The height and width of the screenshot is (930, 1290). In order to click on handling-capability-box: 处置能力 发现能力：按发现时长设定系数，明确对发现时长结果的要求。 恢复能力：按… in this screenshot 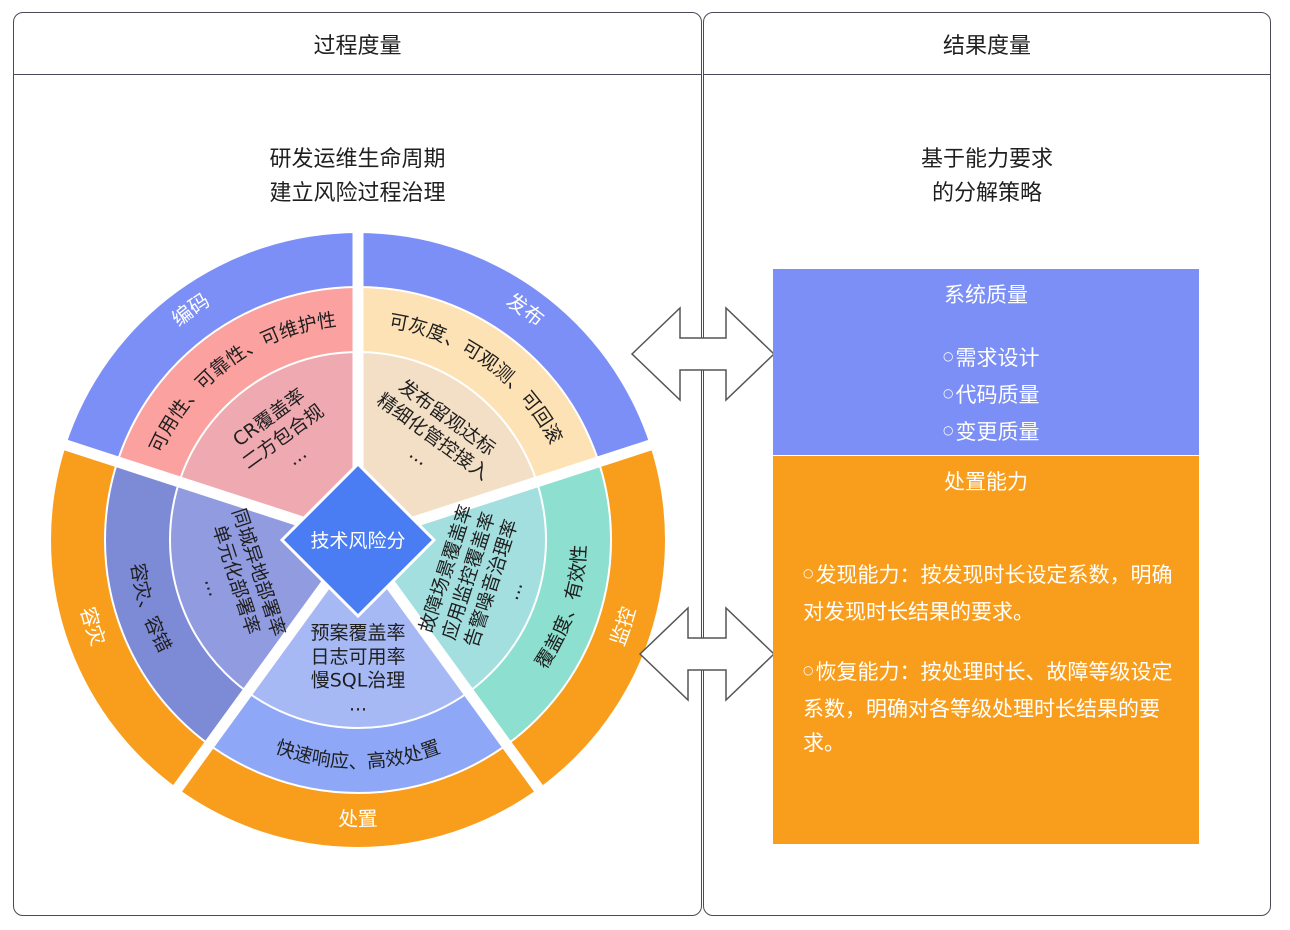, I will do `click(986, 650)`.